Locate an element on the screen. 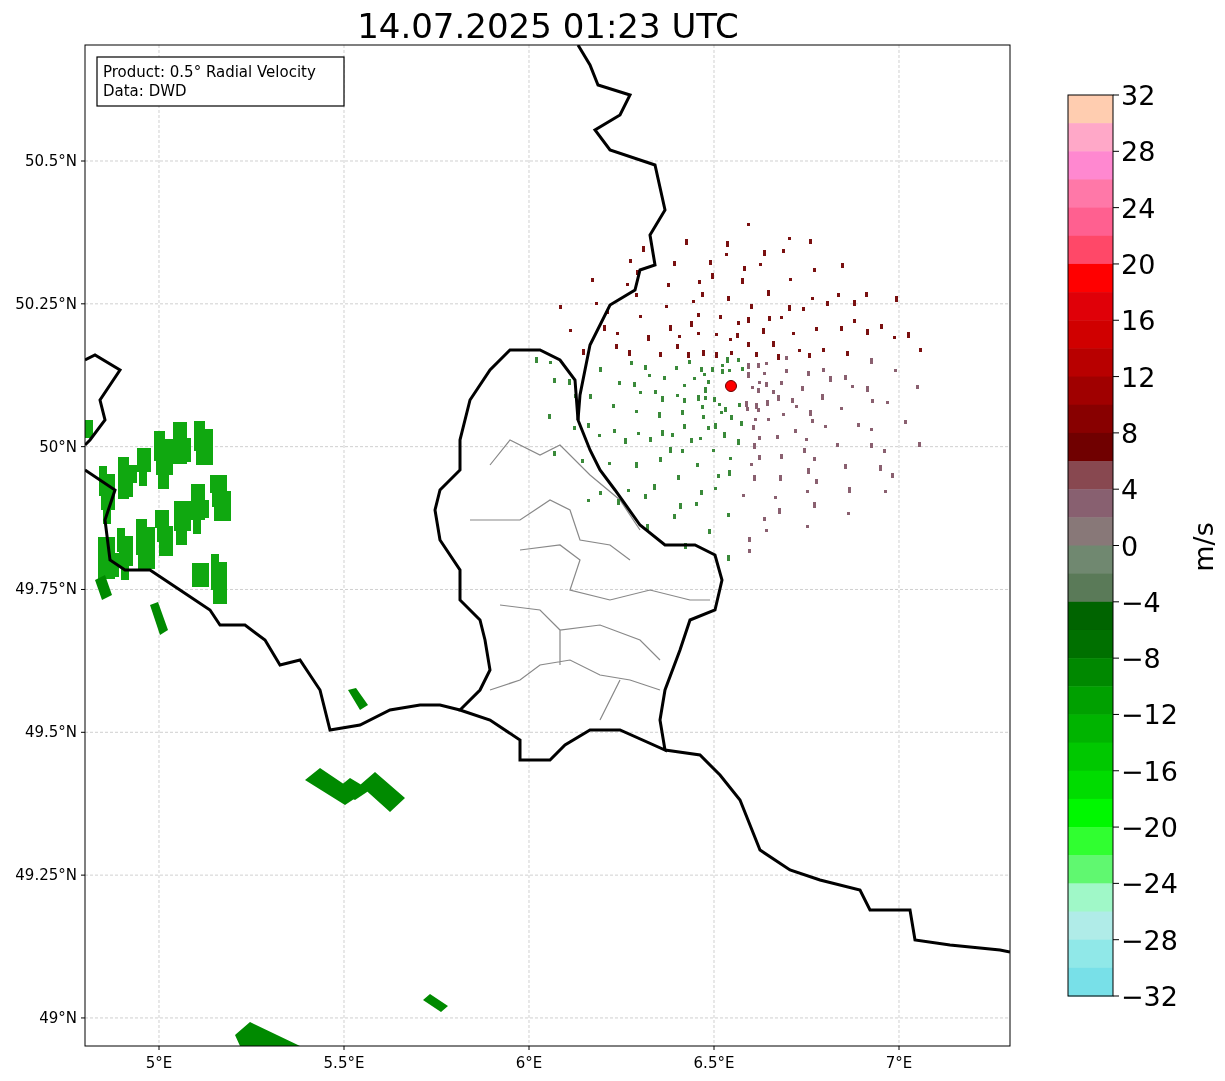 Image resolution: width=1225 pixels, height=1081 pixels. colorbar-tick-label: −32 is located at coordinates (1149, 996).